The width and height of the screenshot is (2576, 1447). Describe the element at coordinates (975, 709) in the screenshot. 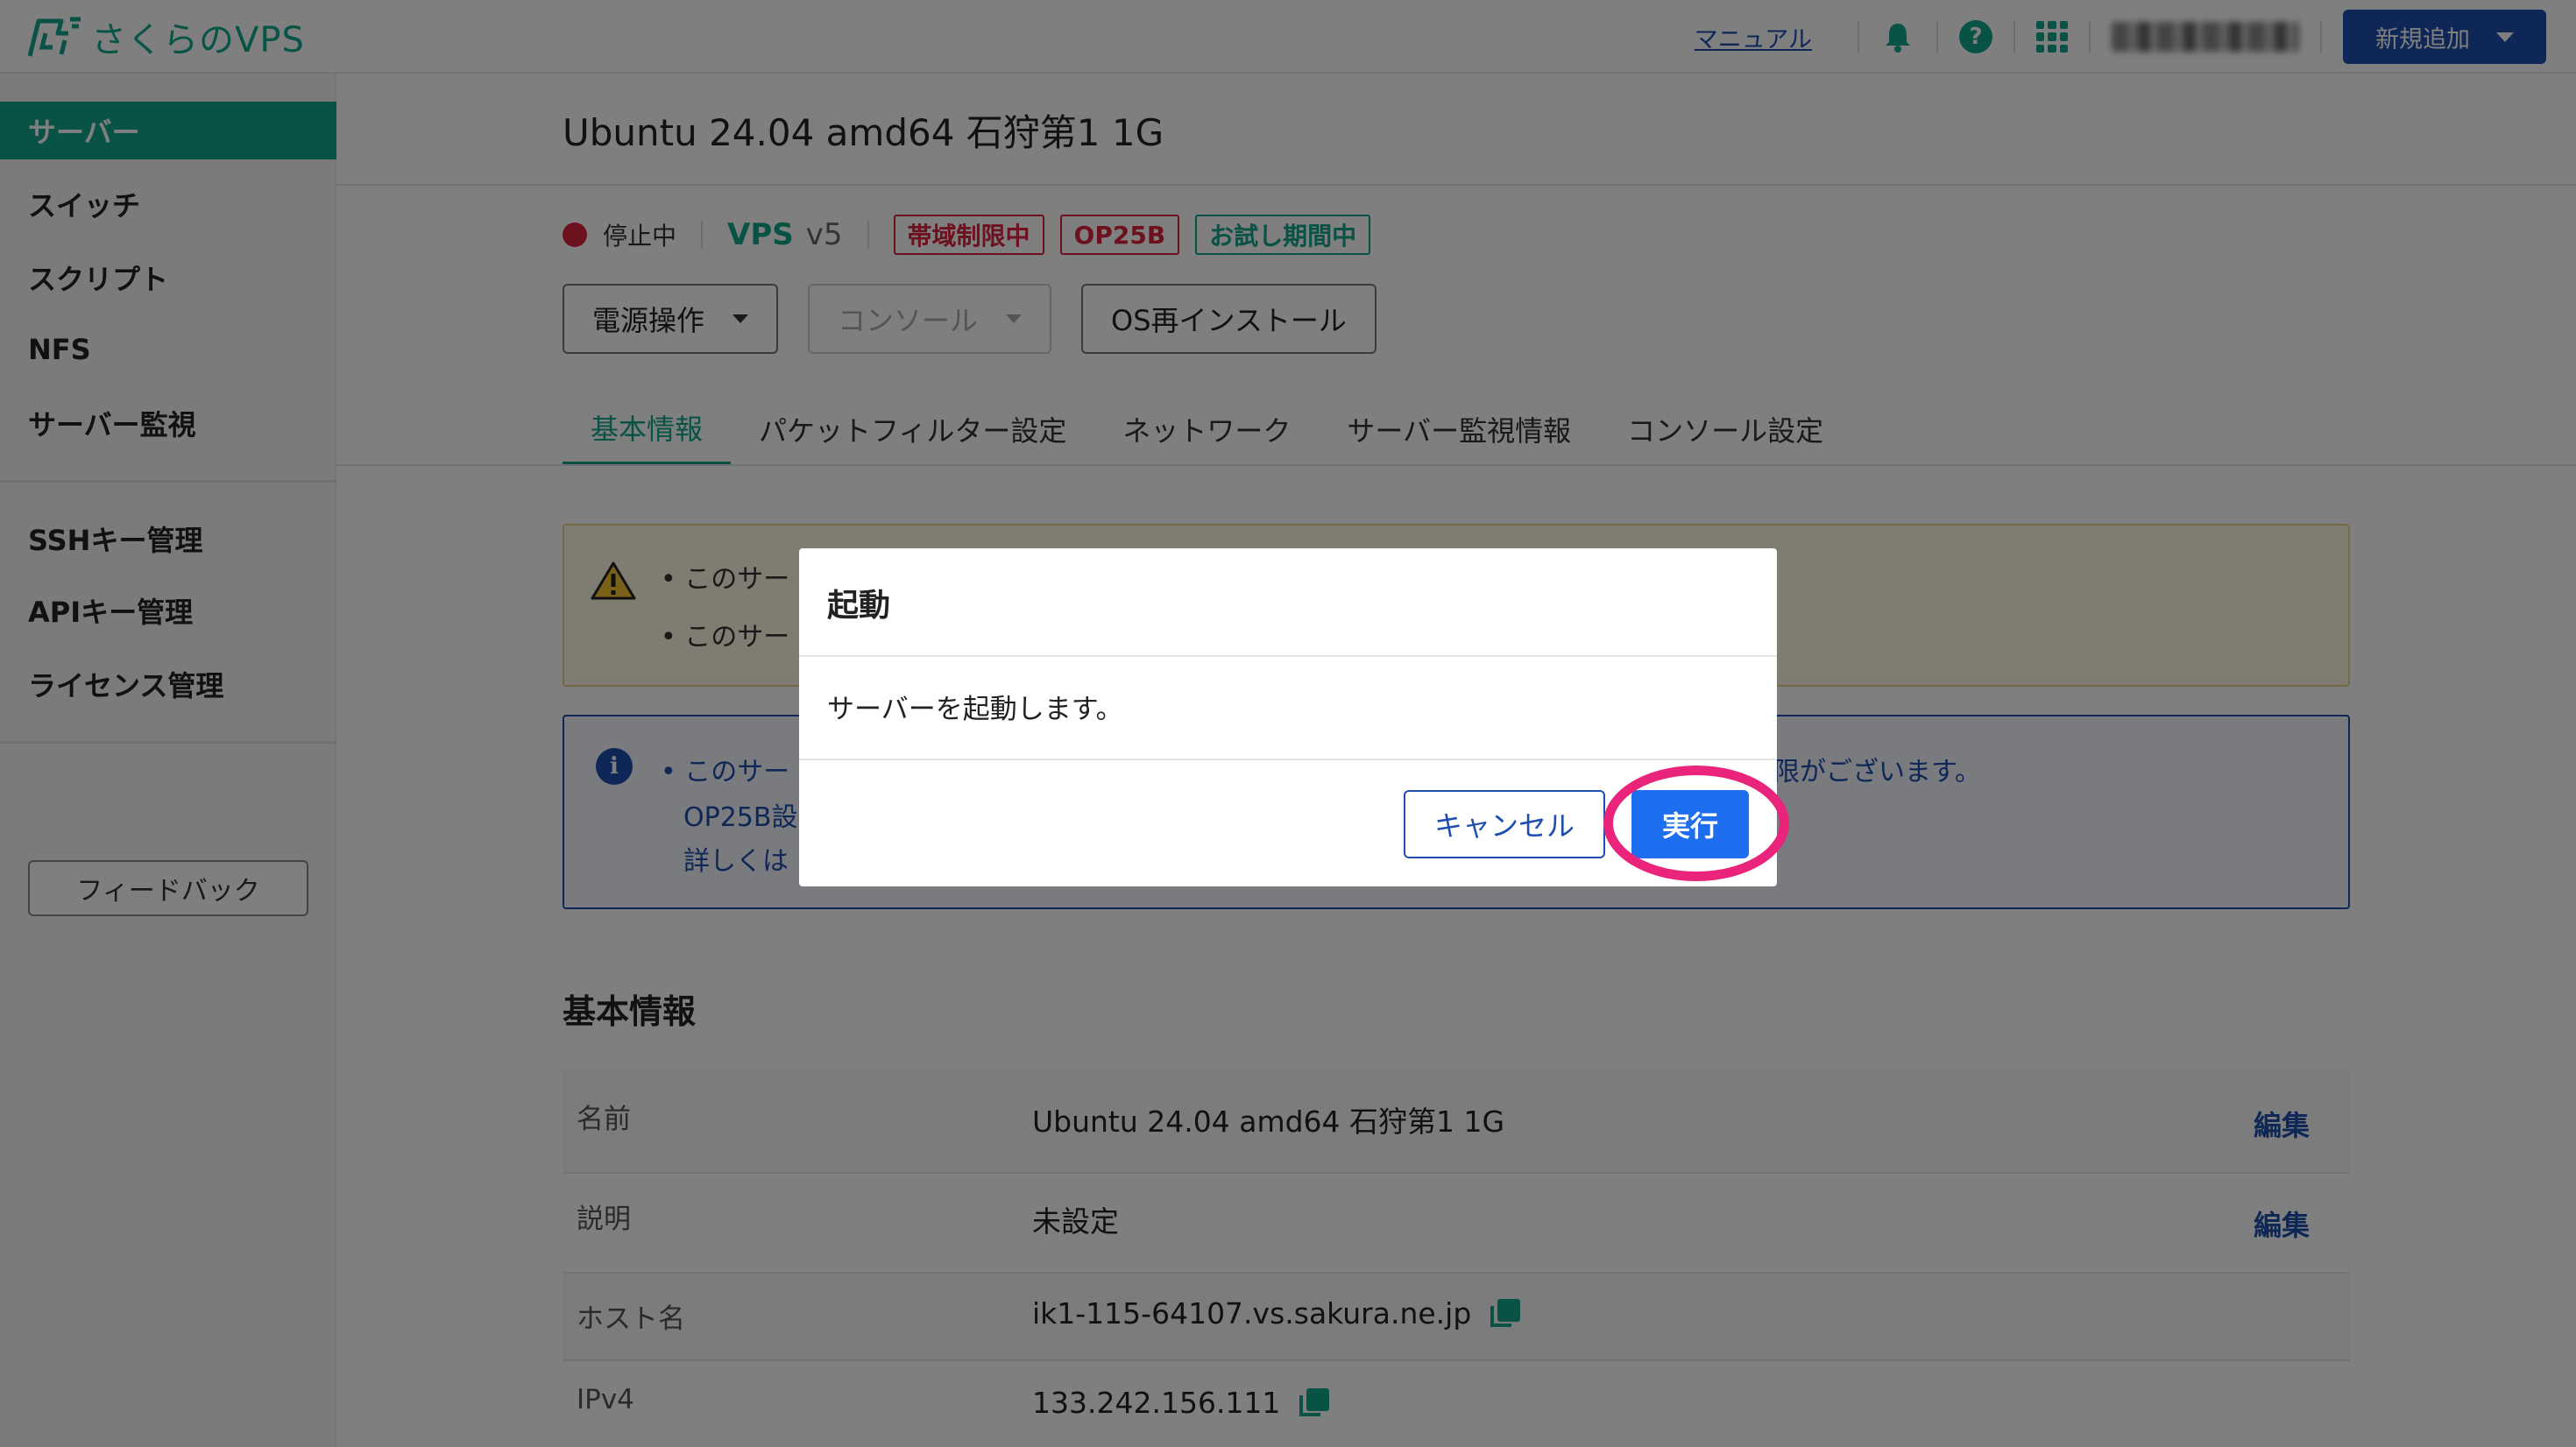

I see `dialog-message: サーバーを起動します。` at that location.